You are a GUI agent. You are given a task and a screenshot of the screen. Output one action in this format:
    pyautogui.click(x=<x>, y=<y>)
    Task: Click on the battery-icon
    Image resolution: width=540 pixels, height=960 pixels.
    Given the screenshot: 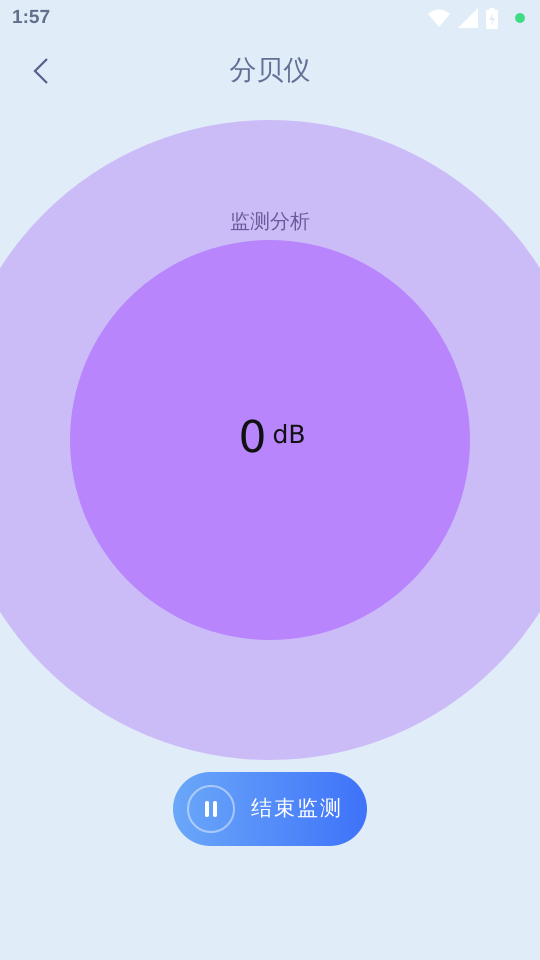 What is the action you would take?
    pyautogui.click(x=492, y=18)
    